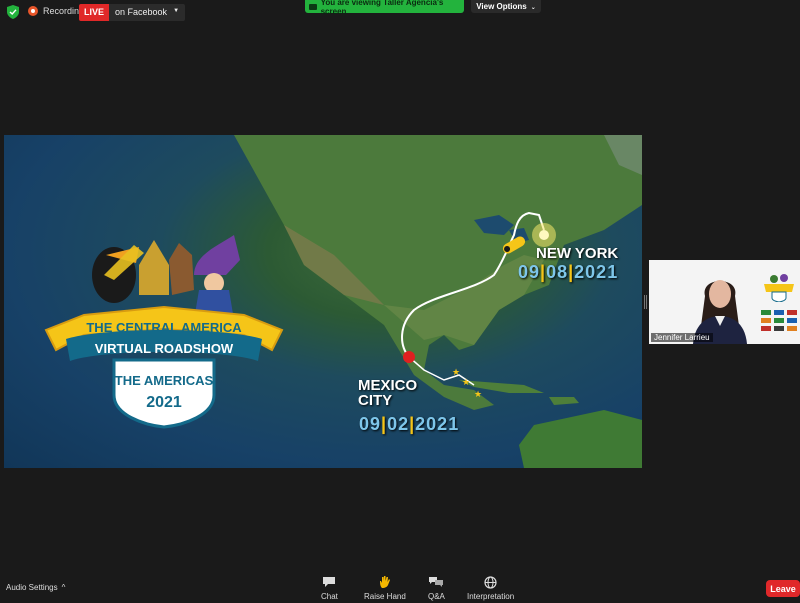 The width and height of the screenshot is (800, 603). What do you see at coordinates (94, 12) in the screenshot?
I see `live-badge: LIVE` at bounding box center [94, 12].